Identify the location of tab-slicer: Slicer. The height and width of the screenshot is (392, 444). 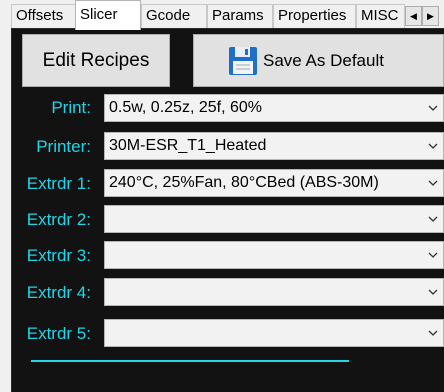
(108, 15).